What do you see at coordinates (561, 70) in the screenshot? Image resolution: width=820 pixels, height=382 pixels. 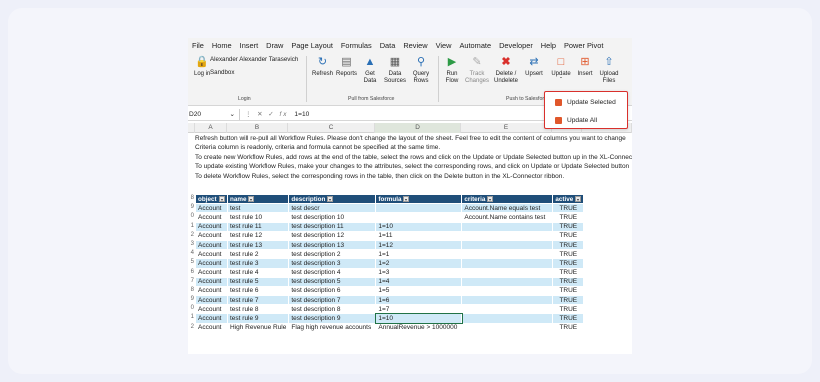 I see `update-button: □ Update ˇ` at bounding box center [561, 70].